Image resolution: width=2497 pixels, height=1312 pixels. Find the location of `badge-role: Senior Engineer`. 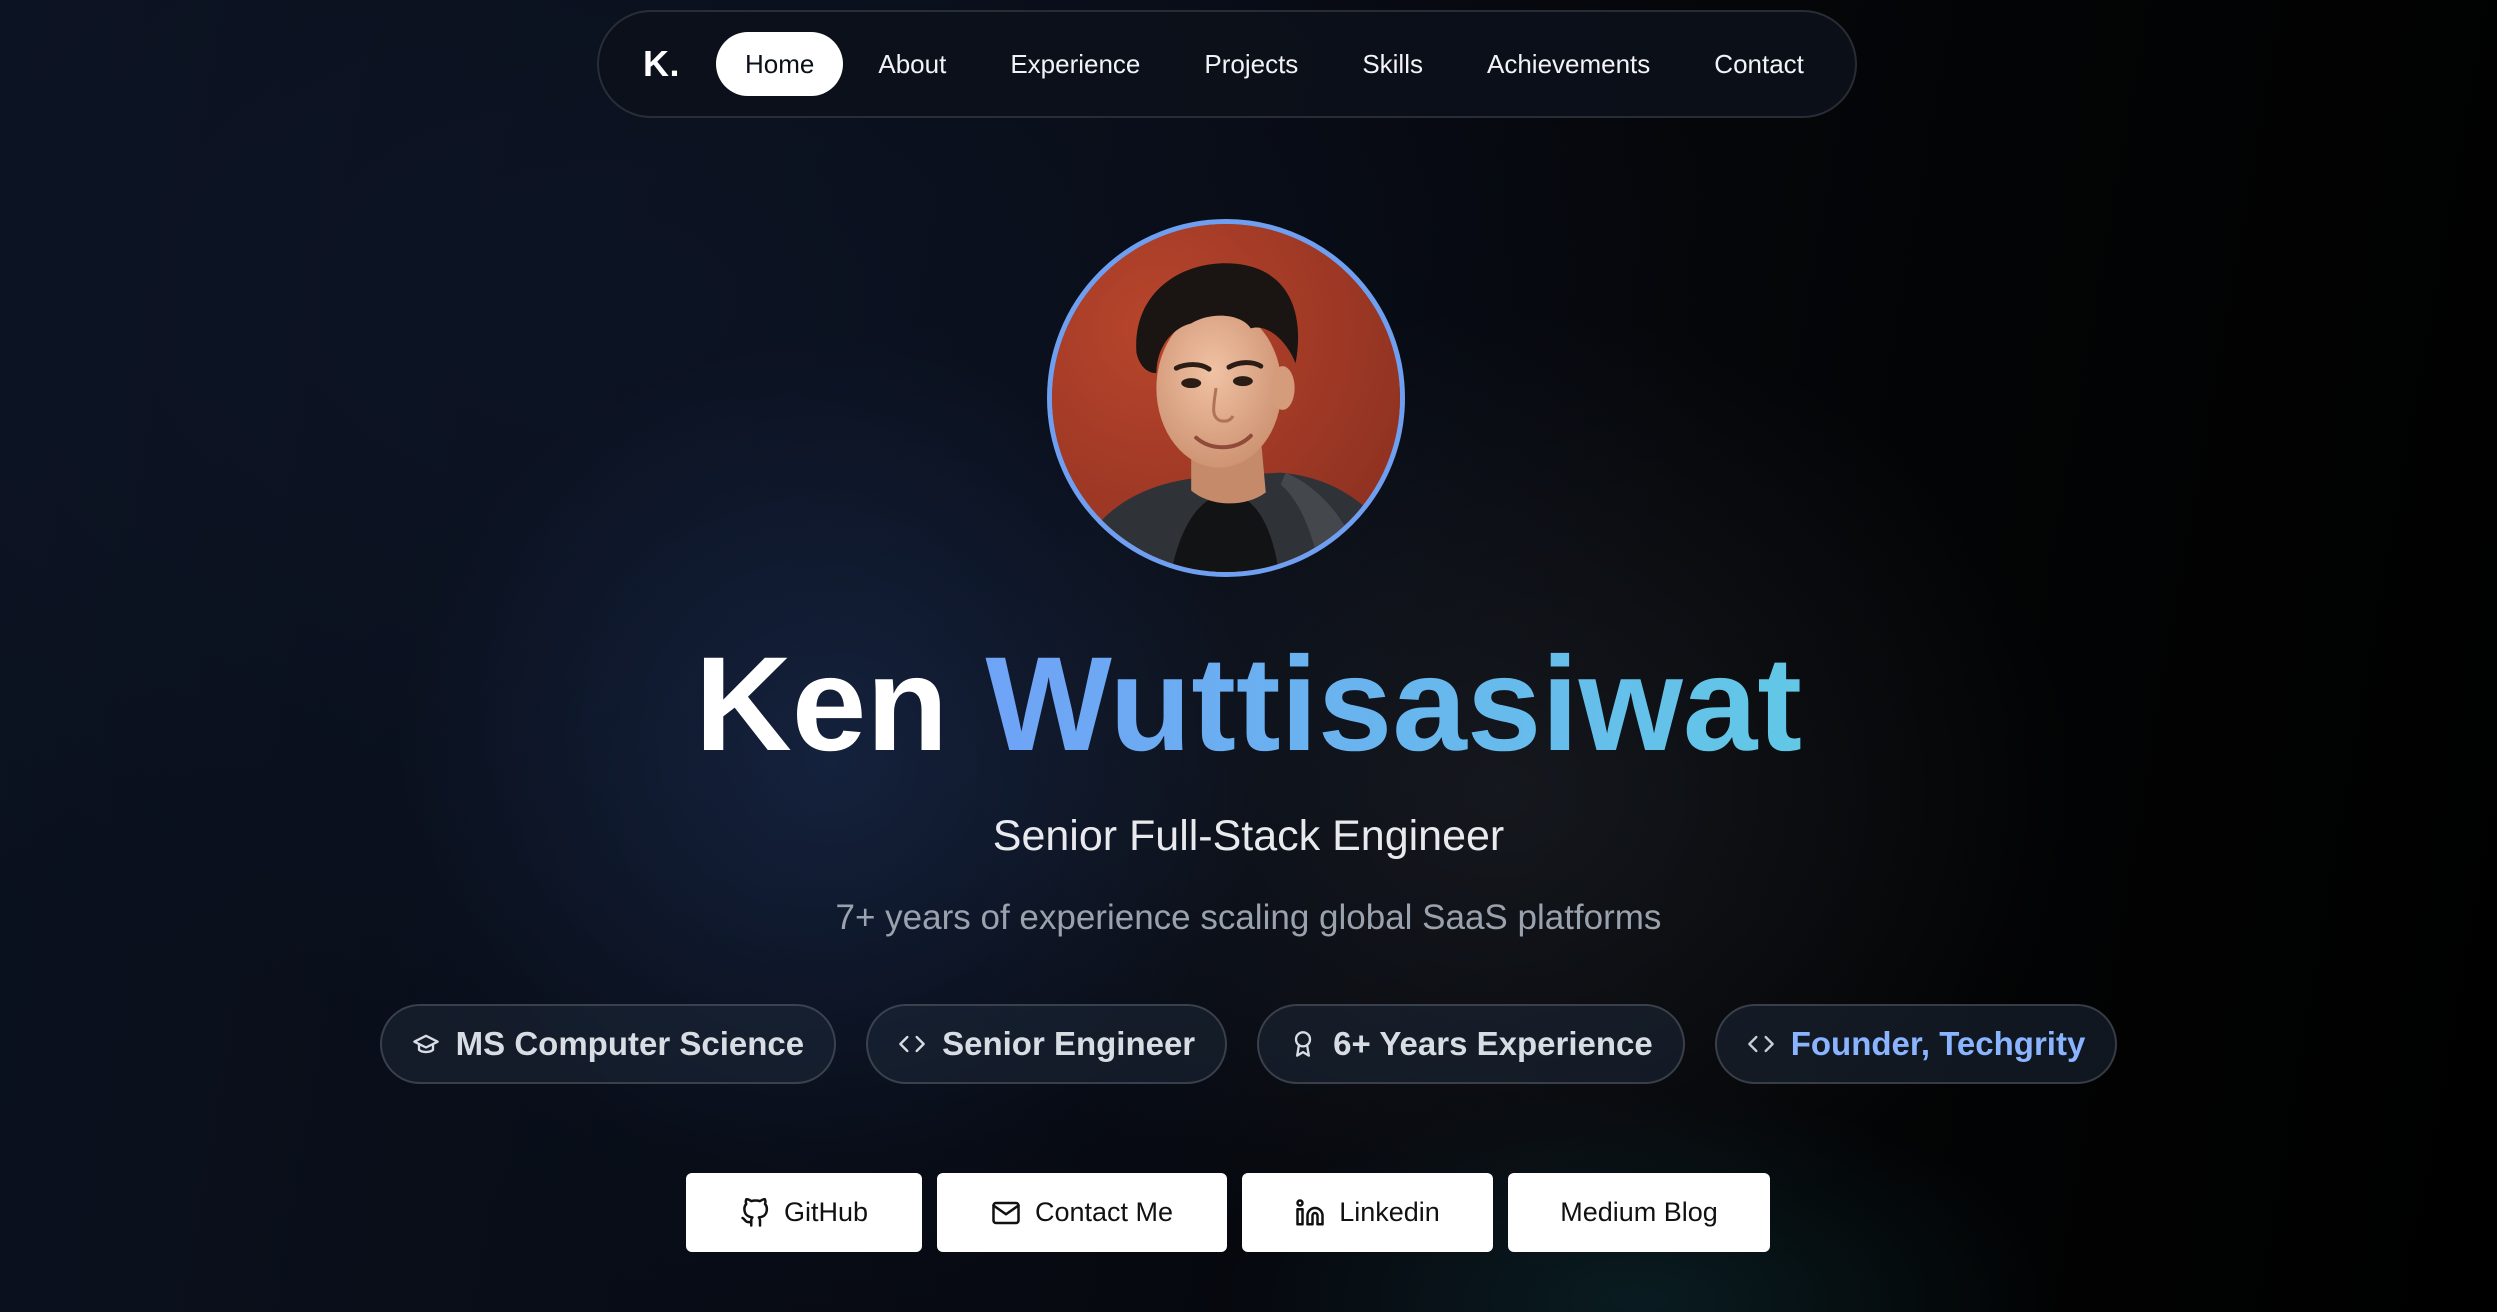

badge-role: Senior Engineer is located at coordinates (1047, 1044).